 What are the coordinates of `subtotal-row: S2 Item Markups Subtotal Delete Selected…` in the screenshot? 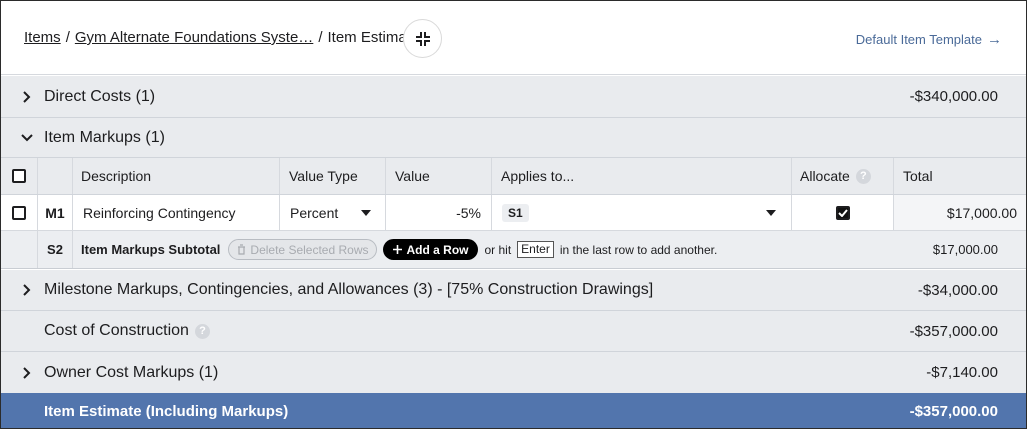 It's located at (513, 250).